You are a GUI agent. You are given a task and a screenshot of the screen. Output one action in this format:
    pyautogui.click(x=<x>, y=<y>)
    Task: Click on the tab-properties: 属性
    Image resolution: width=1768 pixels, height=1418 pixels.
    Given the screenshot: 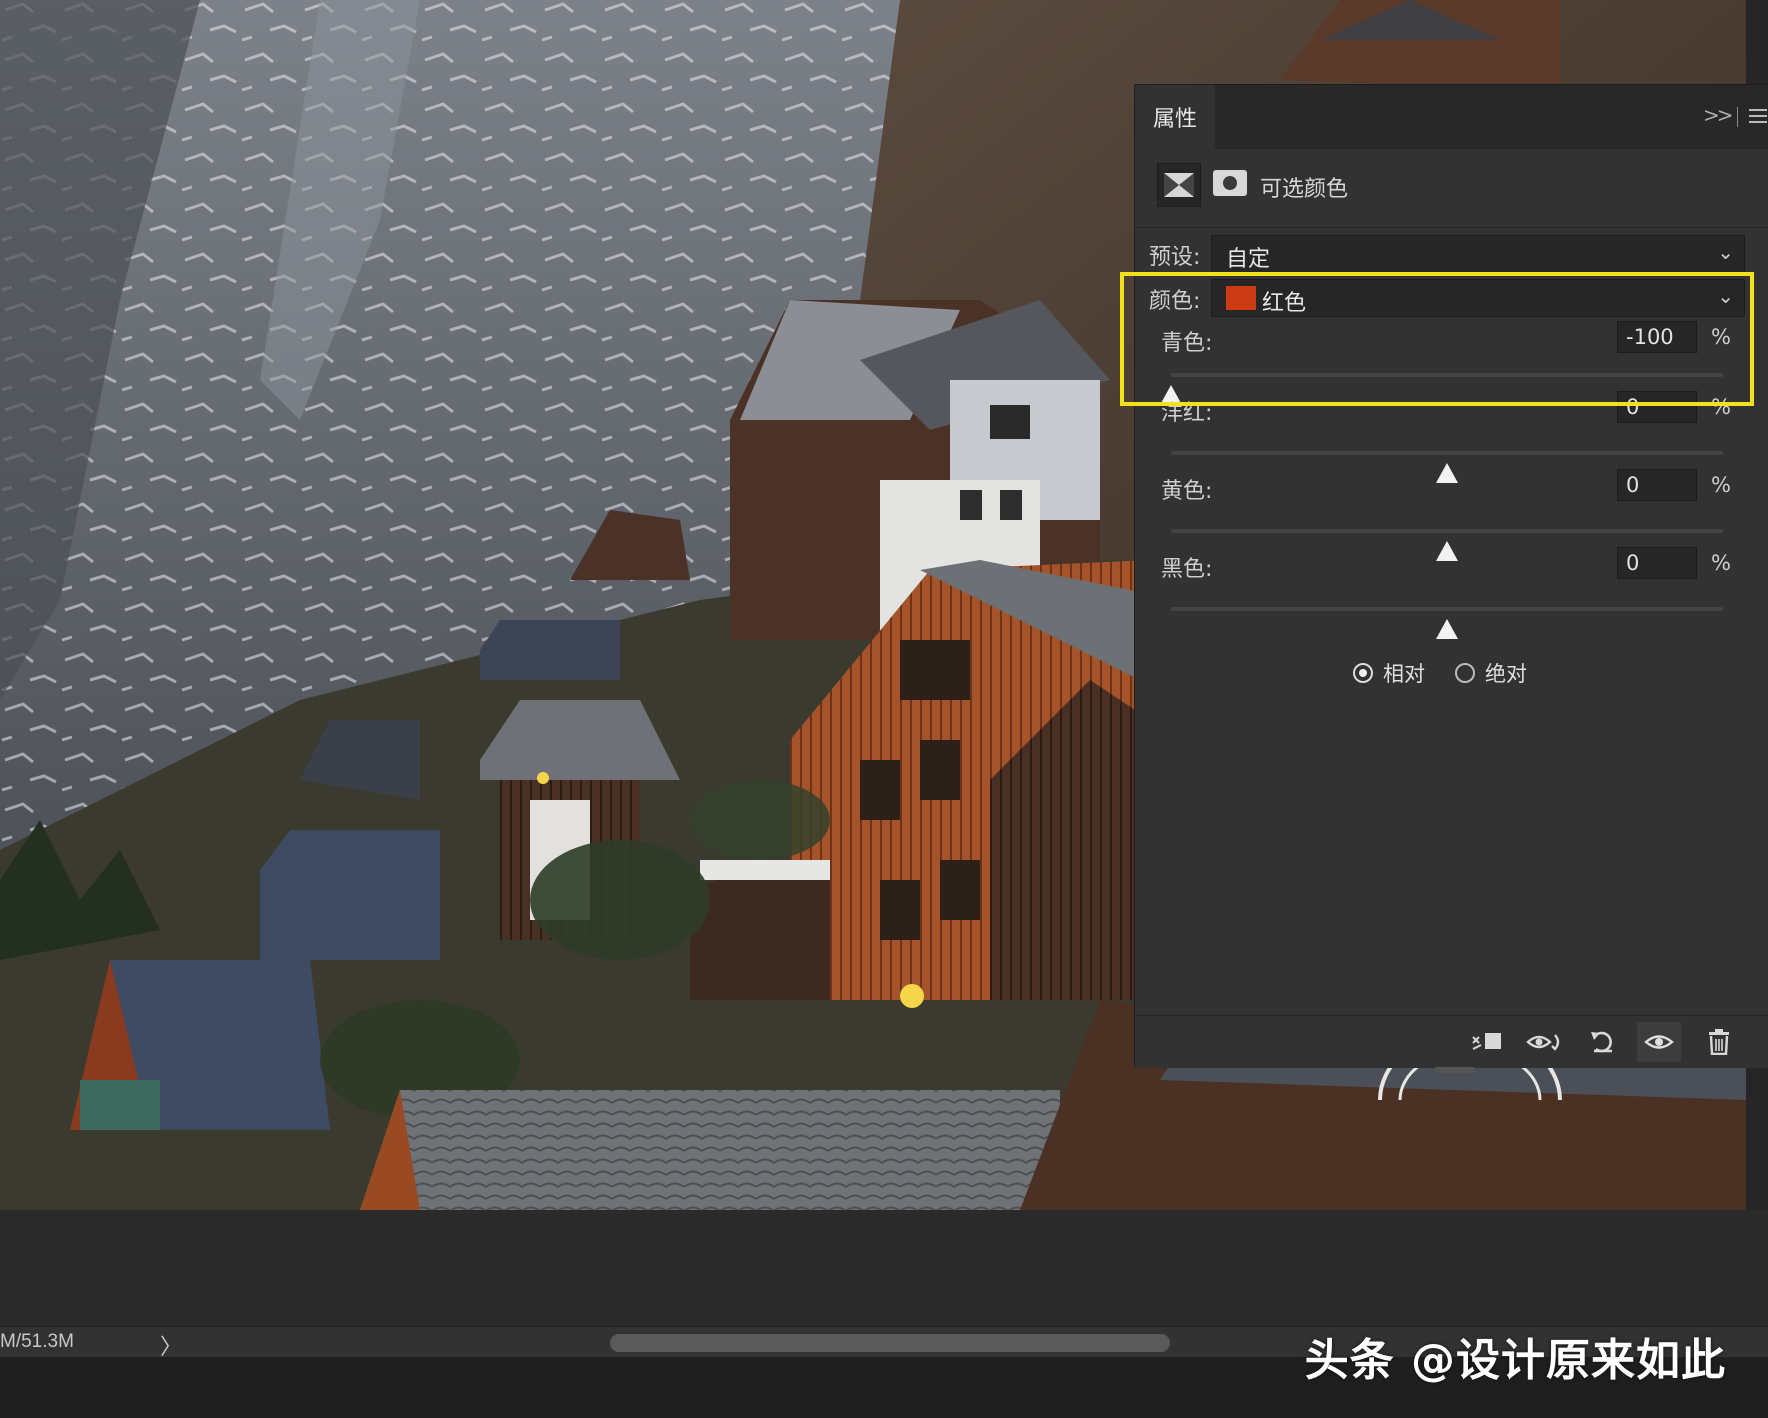 What is the action you would take?
    pyautogui.click(x=1175, y=117)
    